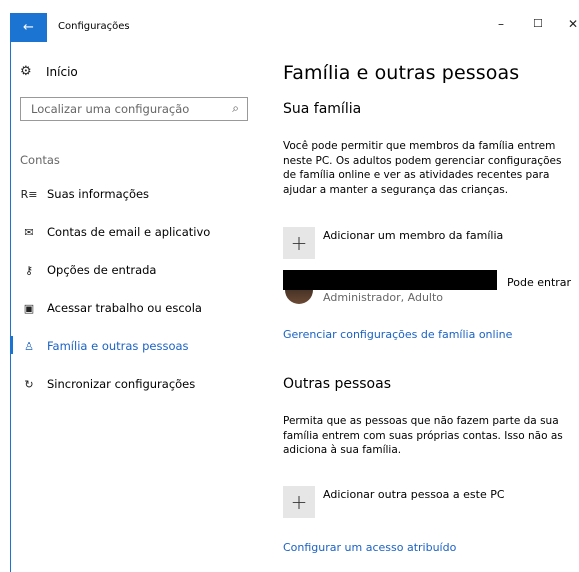 The image size is (579, 572). What do you see at coordinates (501, 24) in the screenshot?
I see `minimize-button: –` at bounding box center [501, 24].